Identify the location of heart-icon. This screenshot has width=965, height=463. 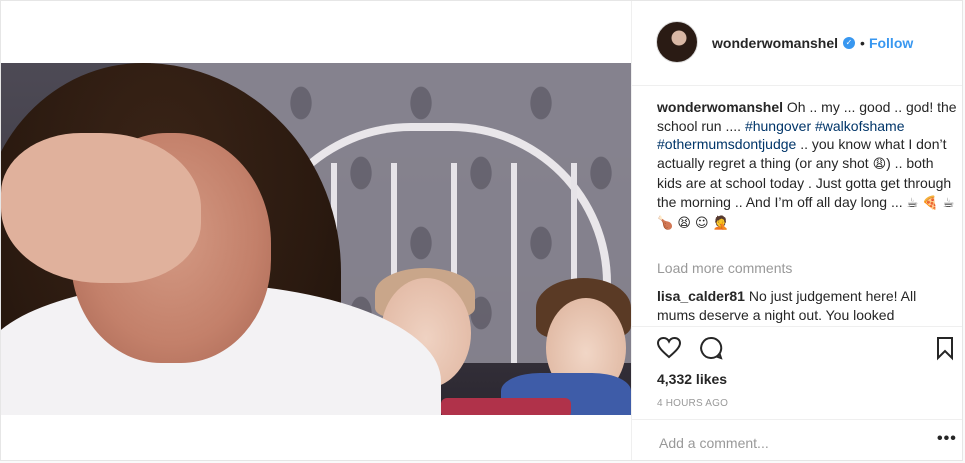
(669, 348).